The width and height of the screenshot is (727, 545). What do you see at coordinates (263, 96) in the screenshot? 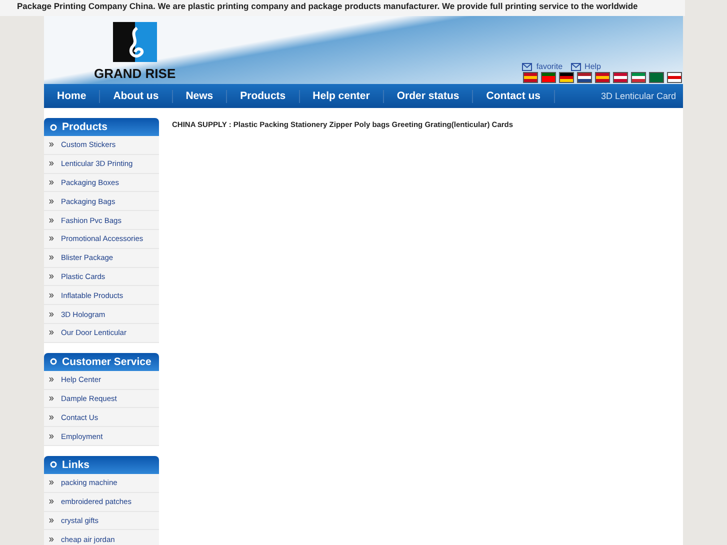
I see `nav-link: Products` at bounding box center [263, 96].